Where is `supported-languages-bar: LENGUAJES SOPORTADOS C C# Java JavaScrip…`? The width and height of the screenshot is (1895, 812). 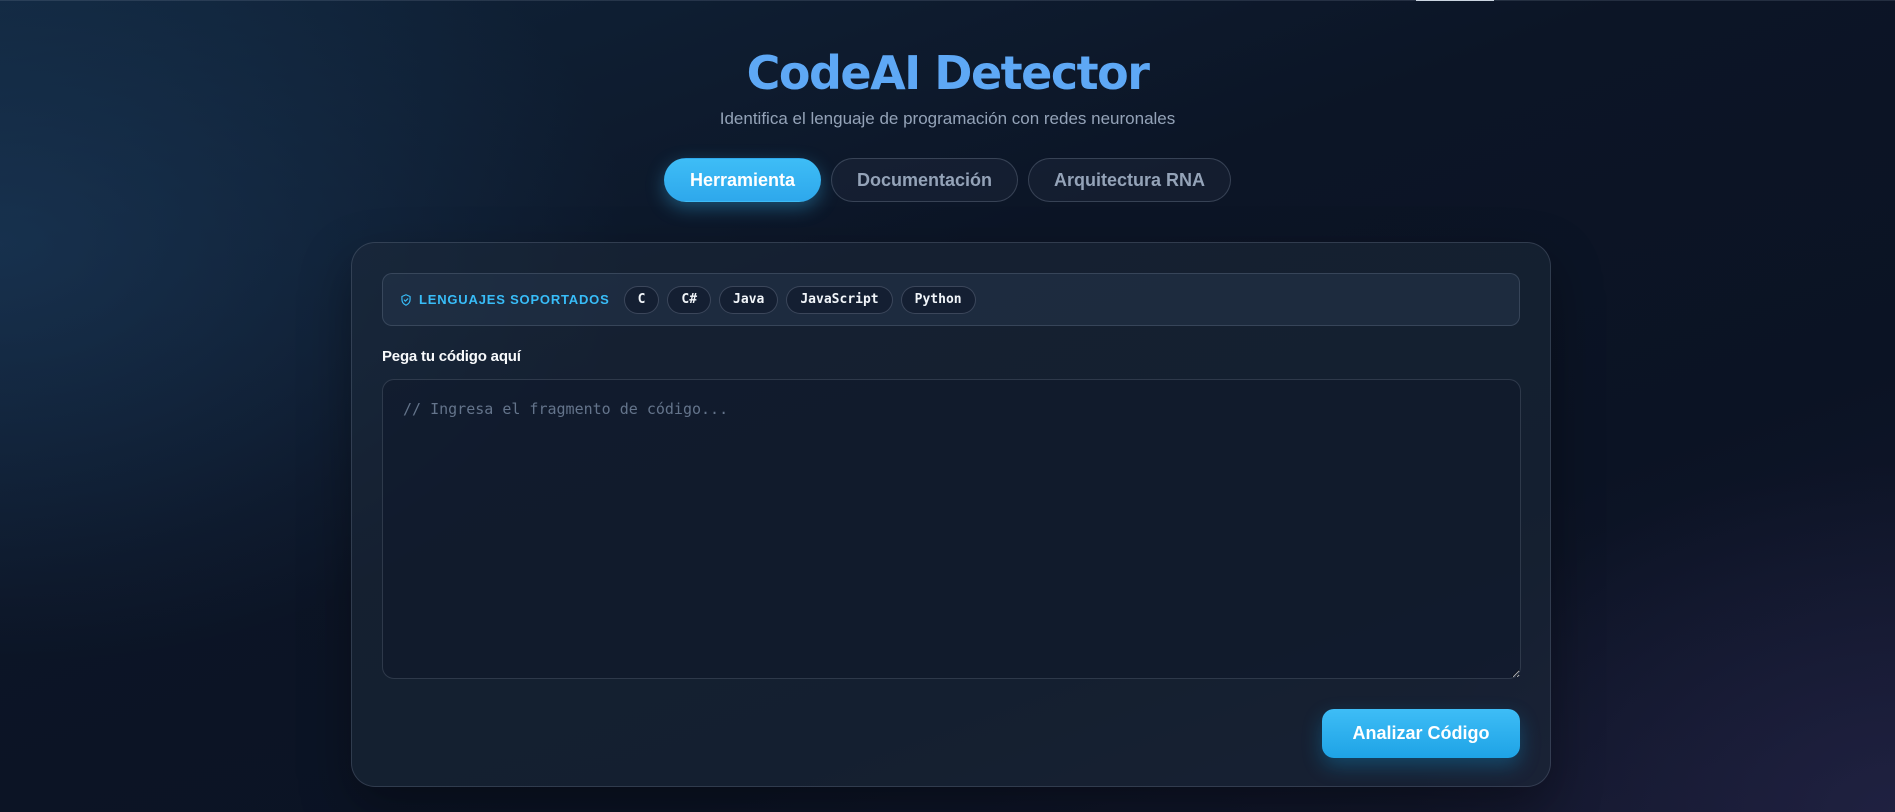
supported-languages-bar: LENGUAJES SOPORTADOS C C# Java JavaScrip… is located at coordinates (951, 299).